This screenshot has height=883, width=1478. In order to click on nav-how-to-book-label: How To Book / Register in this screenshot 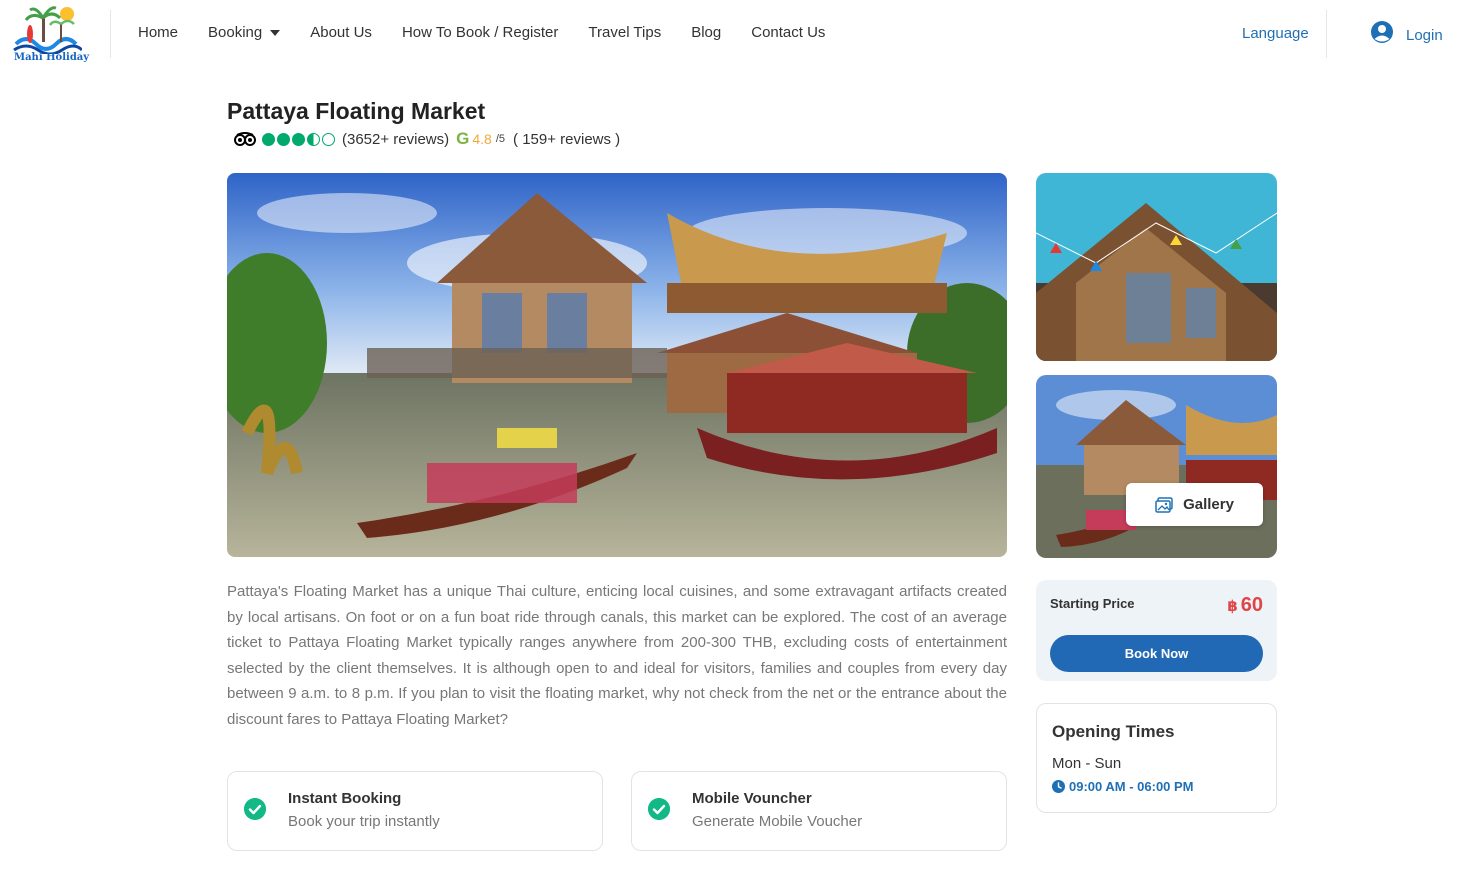, I will do `click(480, 32)`.